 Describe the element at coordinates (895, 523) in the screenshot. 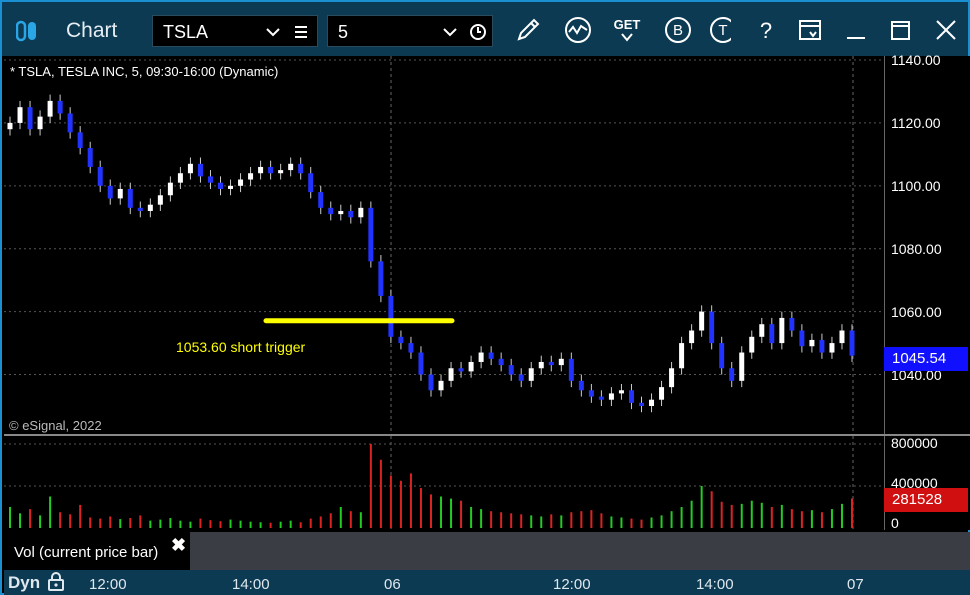

I see `volume-tick: 0` at that location.